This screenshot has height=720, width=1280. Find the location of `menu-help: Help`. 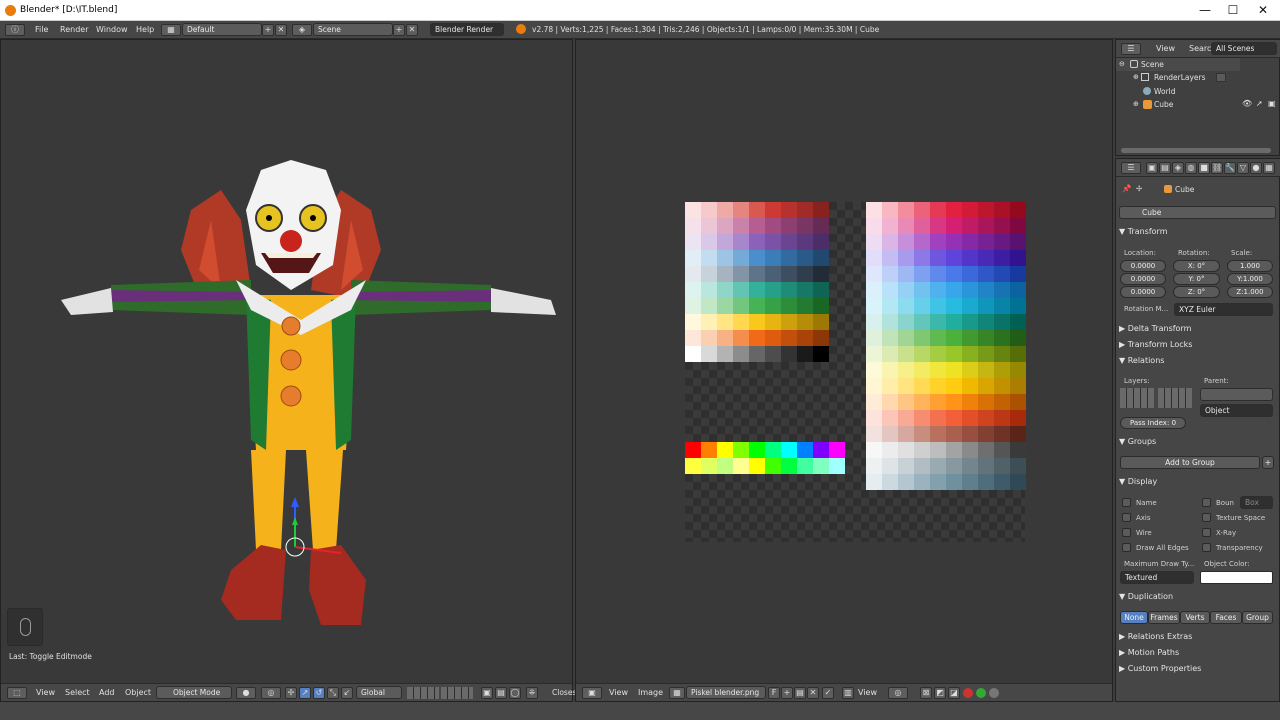

menu-help: Help is located at coordinates (145, 29).